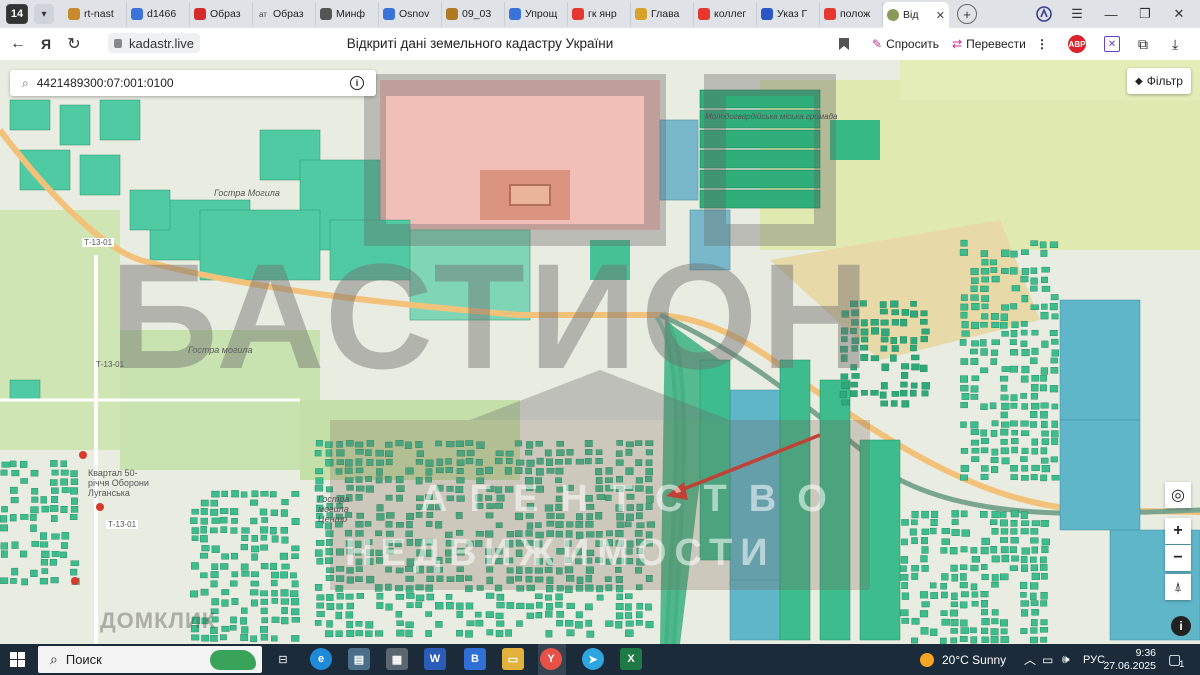 The height and width of the screenshot is (675, 1200). Describe the element at coordinates (1178, 495) in the screenshot. I see `geolocate-icon: ◎` at that location.